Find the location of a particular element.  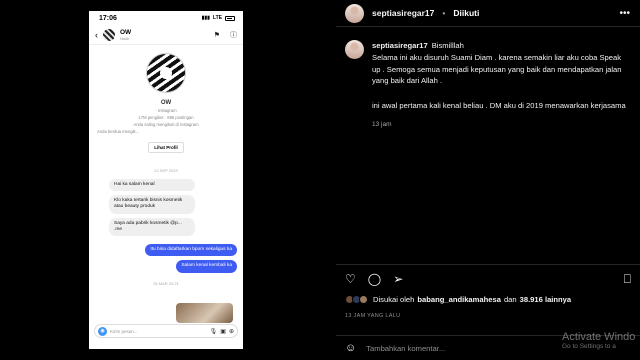

signal-icon: ▮▮▮ is located at coordinates (205, 18).